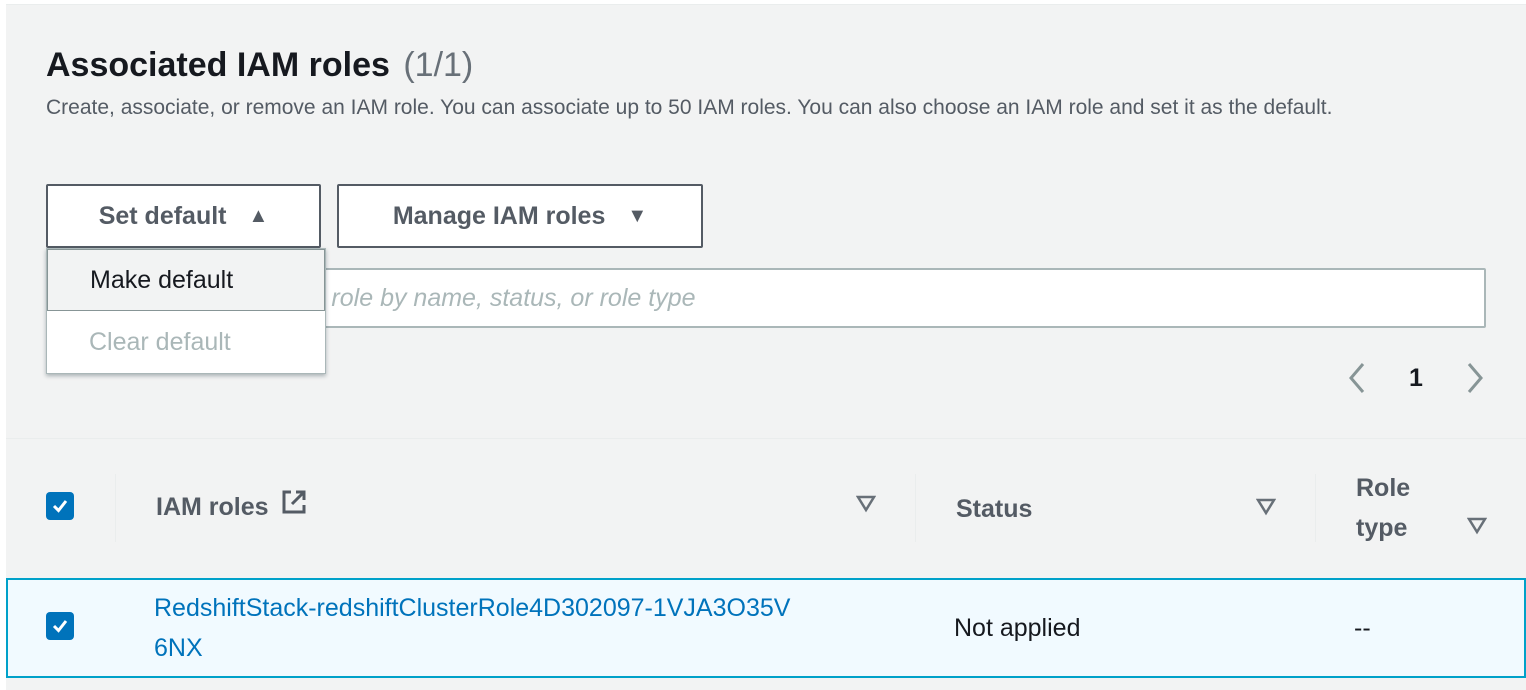 The height and width of the screenshot is (690, 1526). Describe the element at coordinates (1416, 378) in the screenshot. I see `page-number: 1` at that location.